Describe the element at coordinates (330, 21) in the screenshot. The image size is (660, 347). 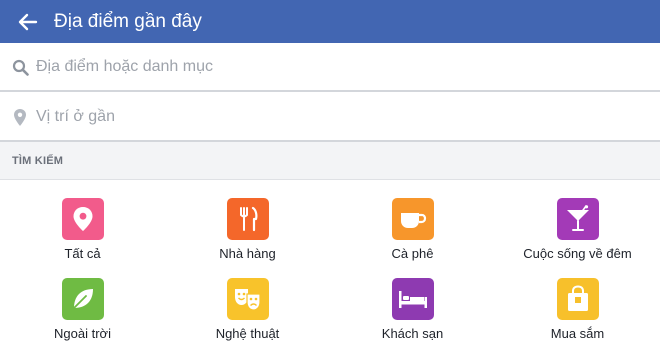
I see `app-bar: Địa điểm gần đây` at that location.